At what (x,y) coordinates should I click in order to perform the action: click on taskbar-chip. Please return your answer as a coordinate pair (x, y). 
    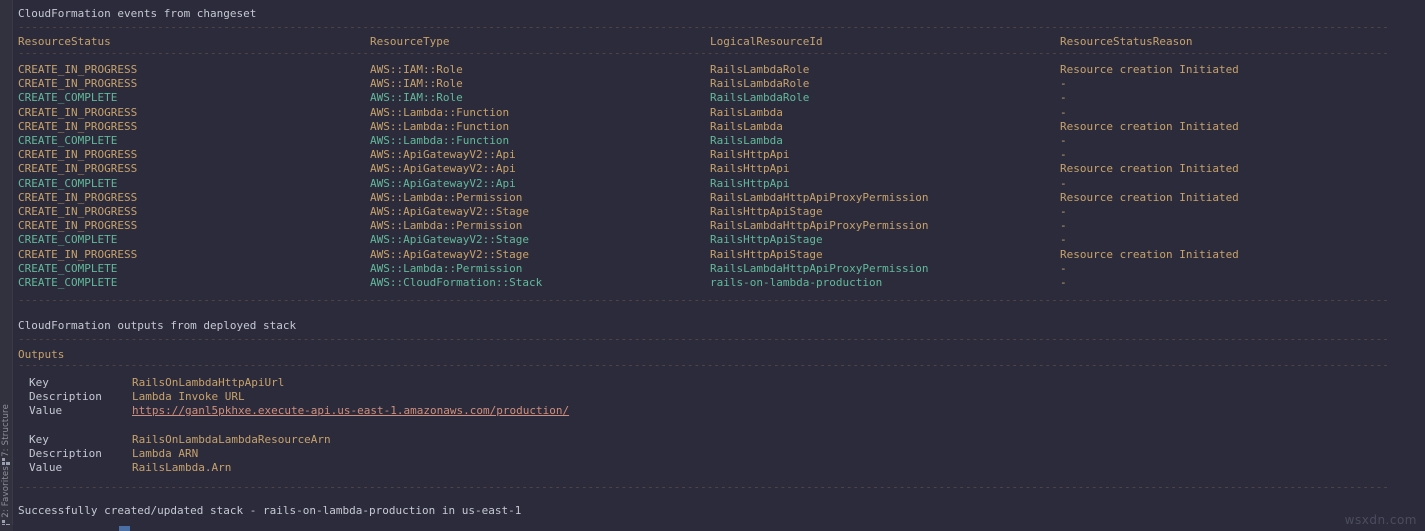
    Looking at the image, I should click on (124, 528).